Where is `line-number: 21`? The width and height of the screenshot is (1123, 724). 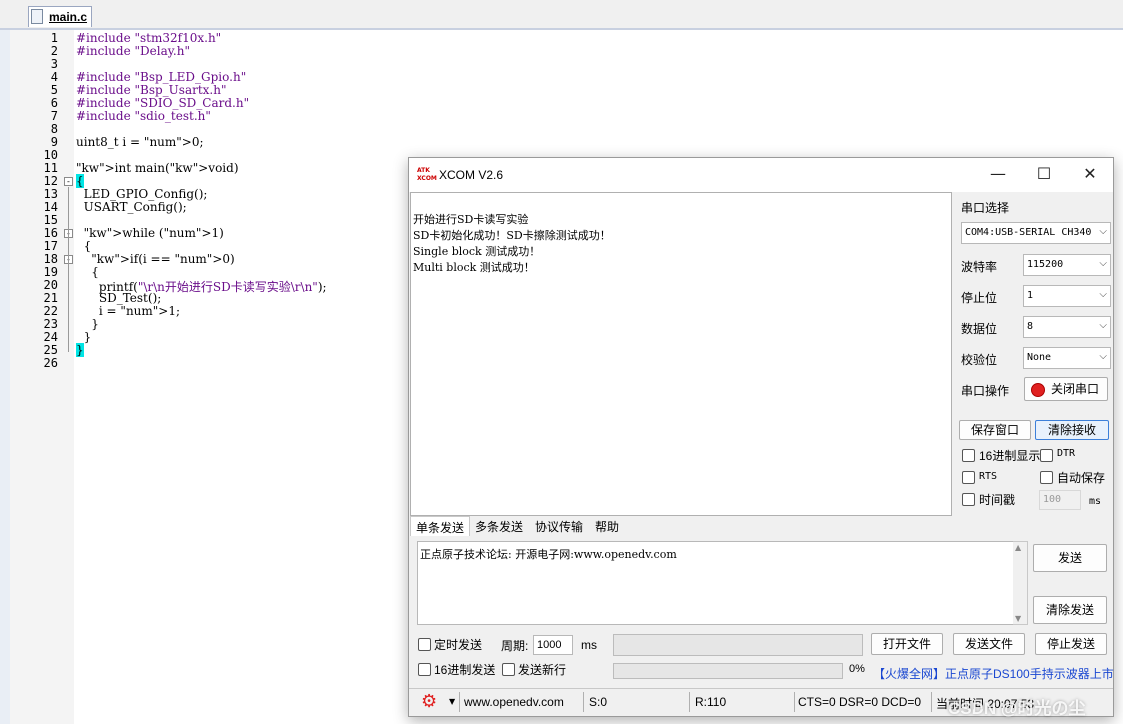 line-number: 21 is located at coordinates (50, 298).